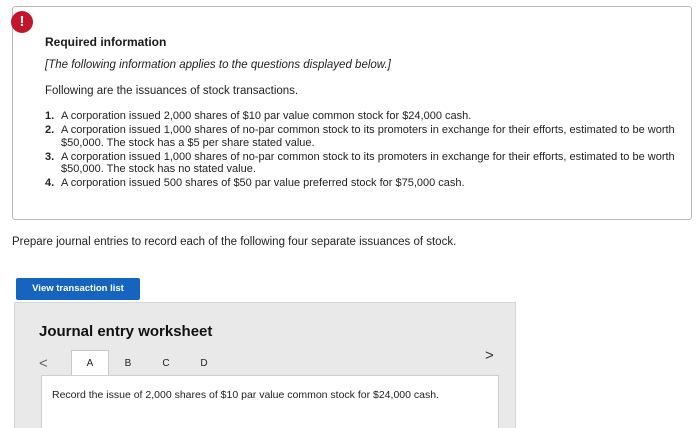  I want to click on worksheet-tabs: A B C D, so click(147, 363).